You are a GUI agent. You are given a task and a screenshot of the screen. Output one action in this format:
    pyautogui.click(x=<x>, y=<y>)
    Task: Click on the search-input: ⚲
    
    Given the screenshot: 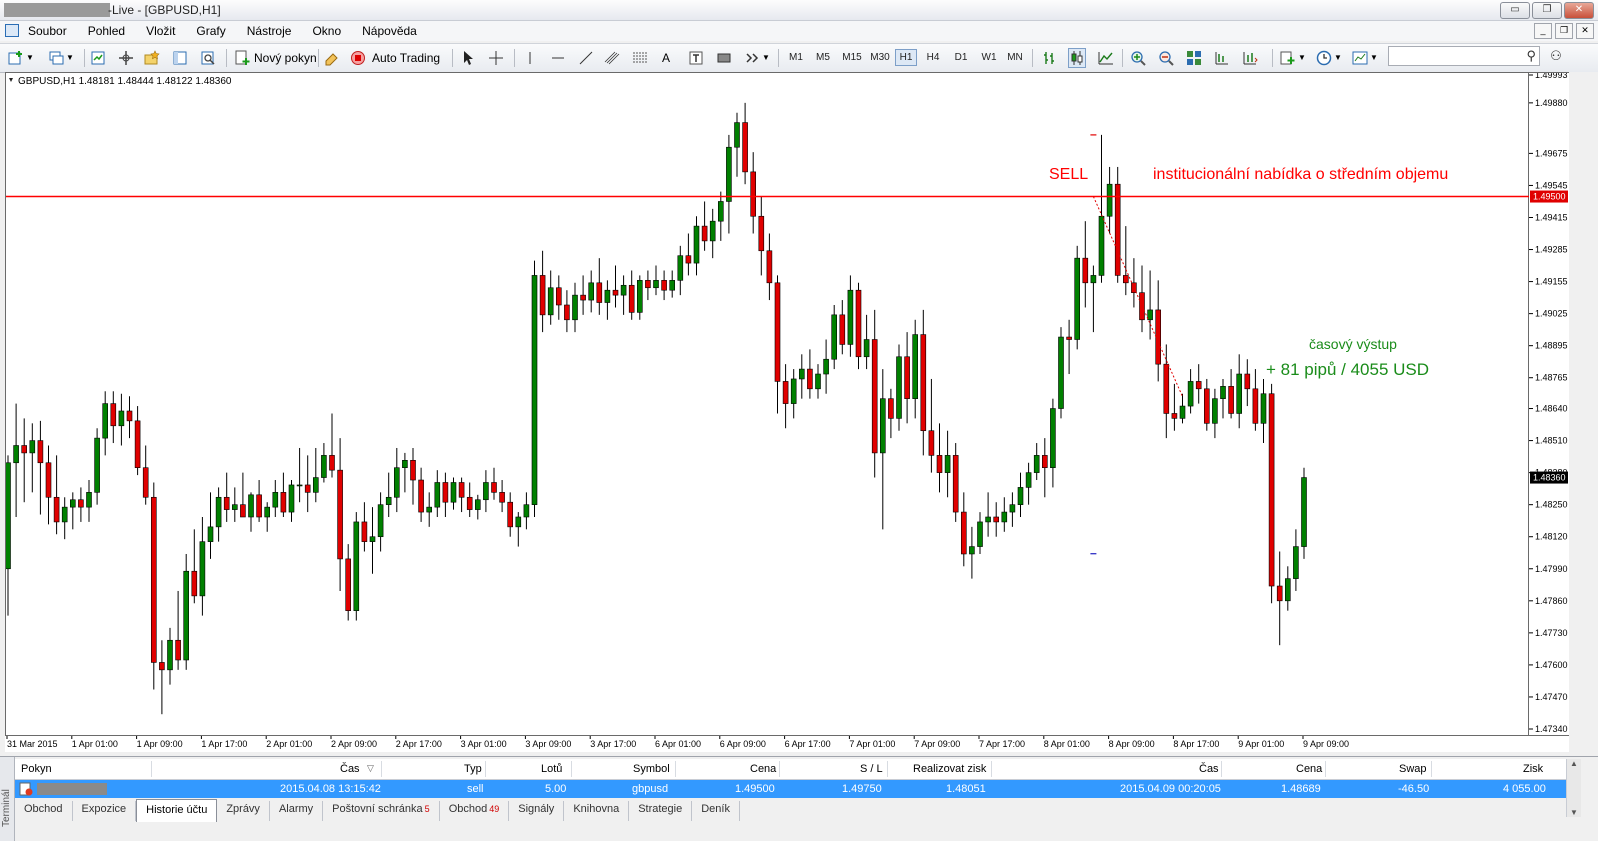 What is the action you would take?
    pyautogui.click(x=1464, y=56)
    